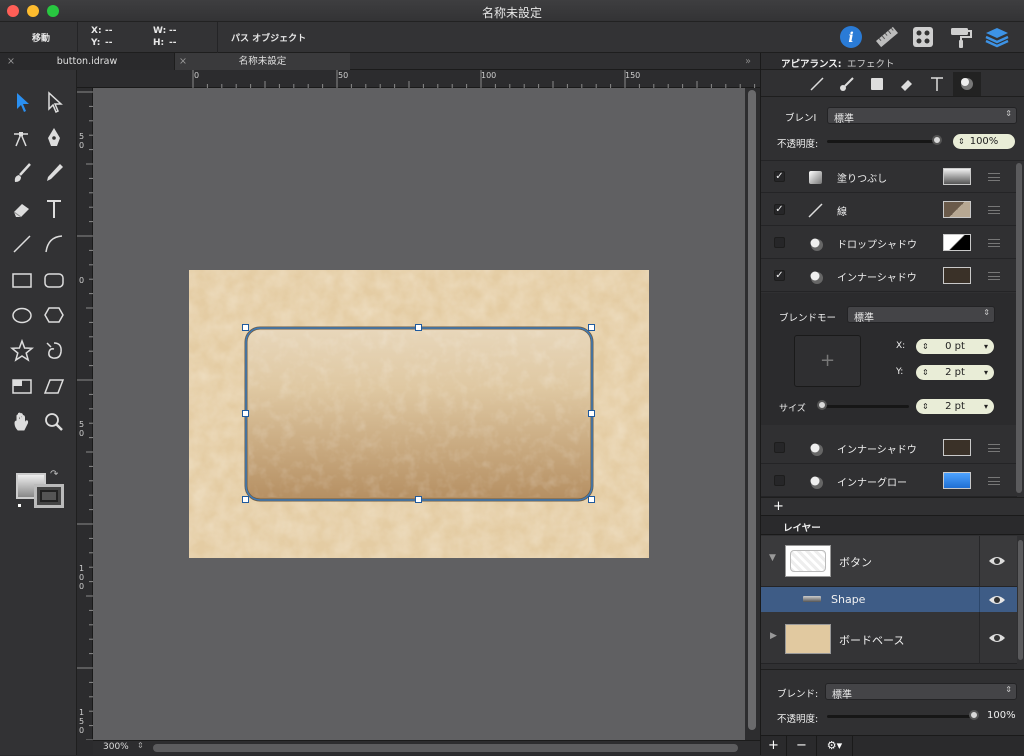 The height and width of the screenshot is (756, 1024). I want to click on resize-handle-left, so click(245, 413).